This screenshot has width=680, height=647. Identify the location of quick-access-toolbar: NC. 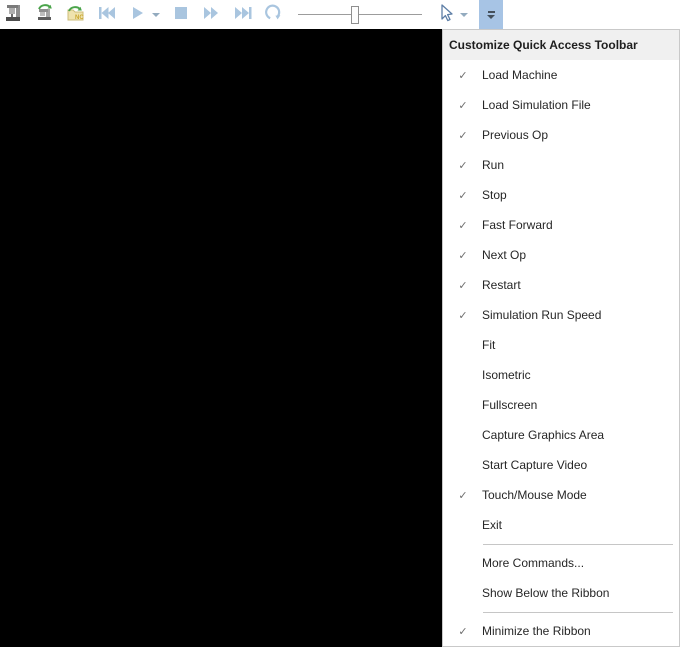
(340, 14).